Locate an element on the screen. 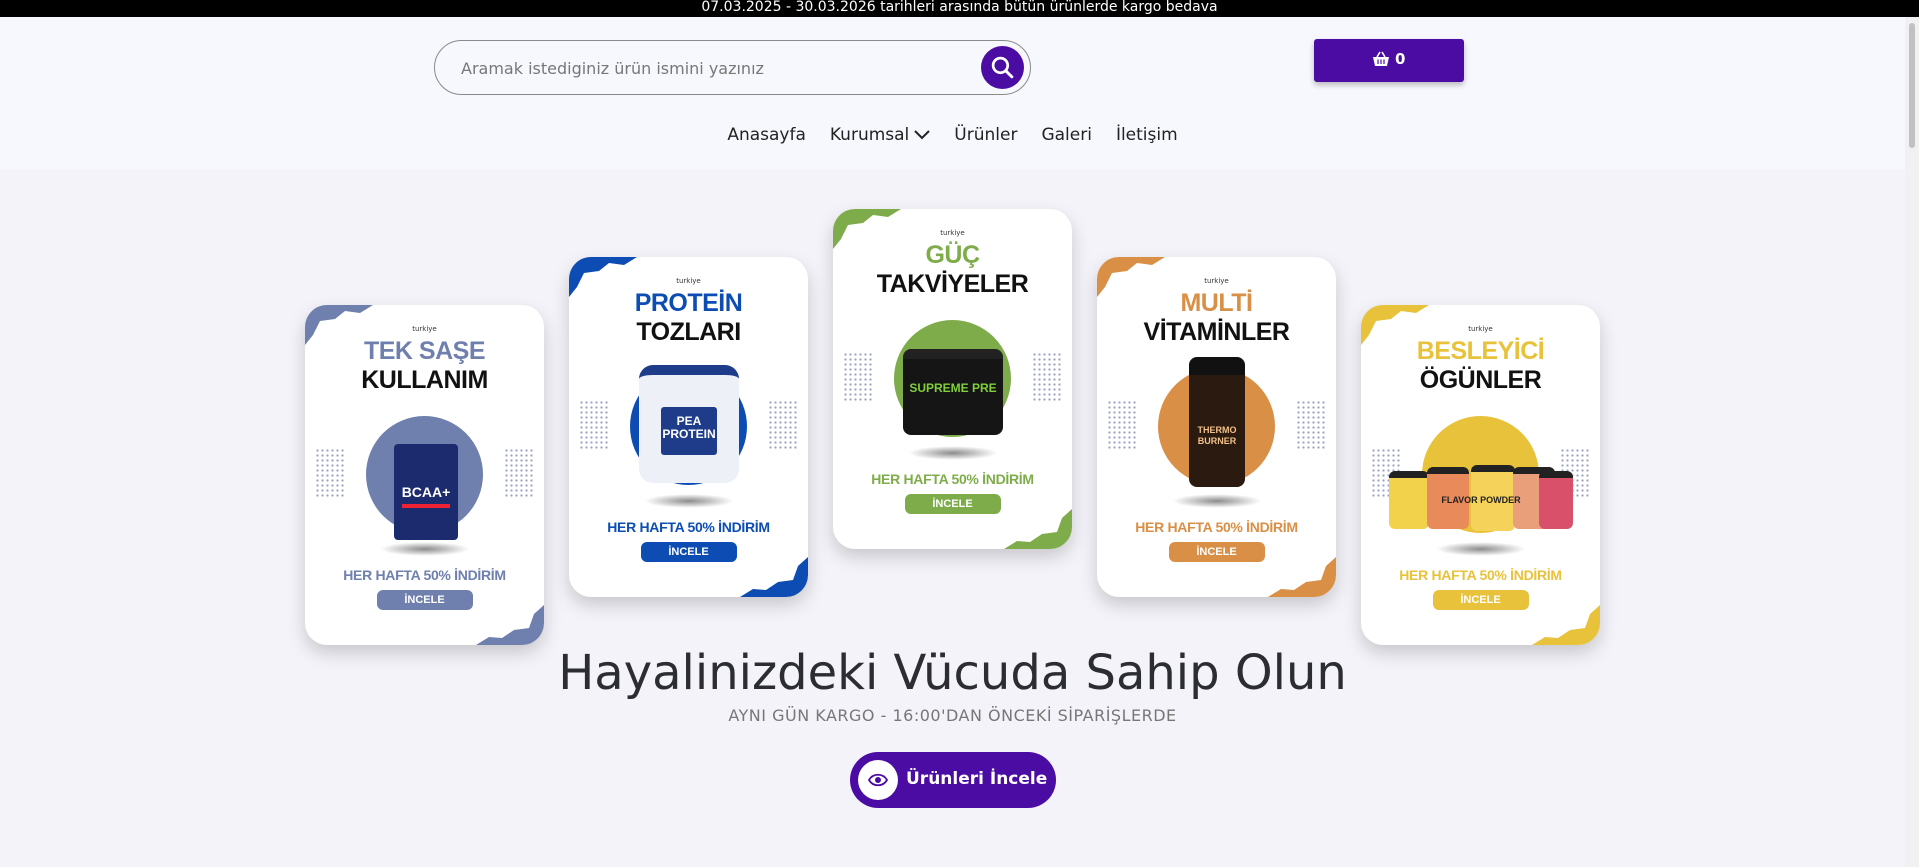 The height and width of the screenshot is (867, 1919). product-label: PEA PROTEIN is located at coordinates (689, 431).